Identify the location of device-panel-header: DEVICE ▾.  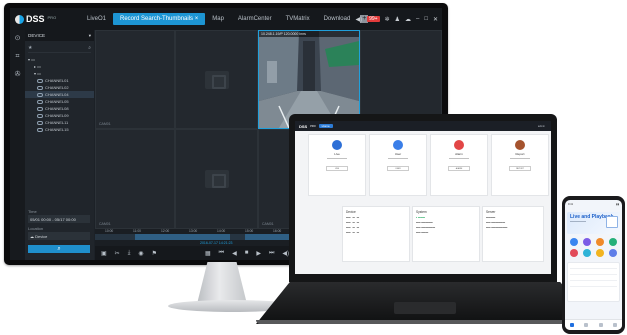
(59, 35).